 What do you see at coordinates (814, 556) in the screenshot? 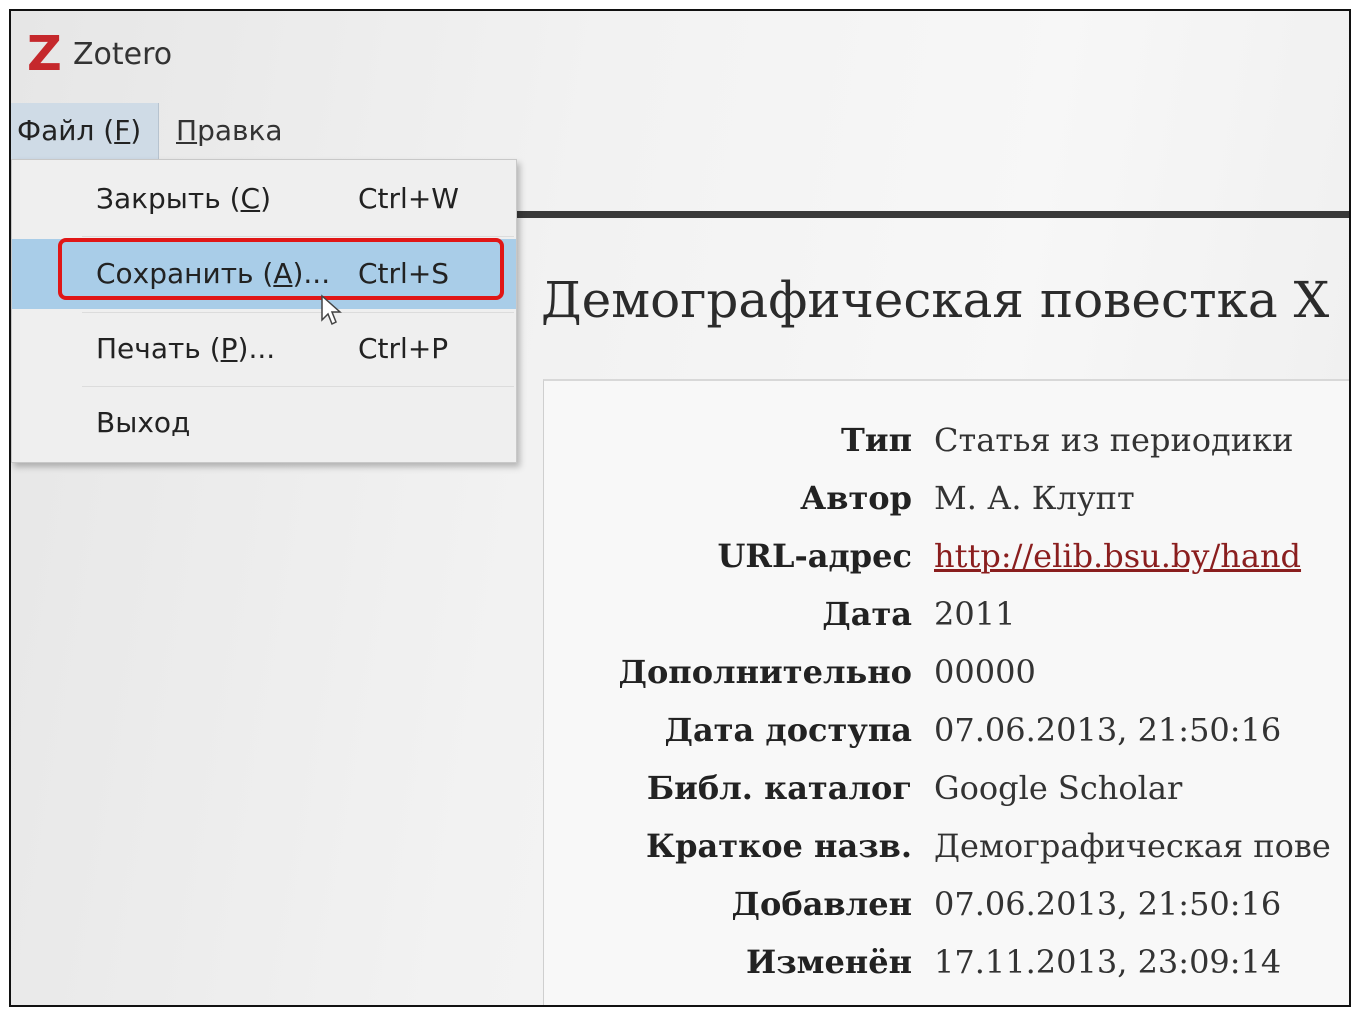
I see `field-key: URL-адрес` at bounding box center [814, 556].